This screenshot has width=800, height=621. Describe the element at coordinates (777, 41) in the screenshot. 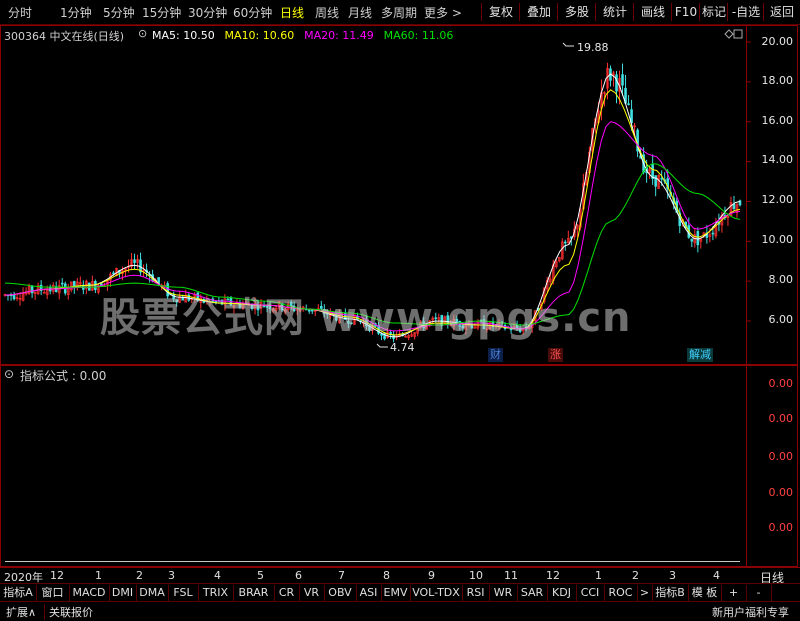

I see `price-tick-label: 20.00` at that location.